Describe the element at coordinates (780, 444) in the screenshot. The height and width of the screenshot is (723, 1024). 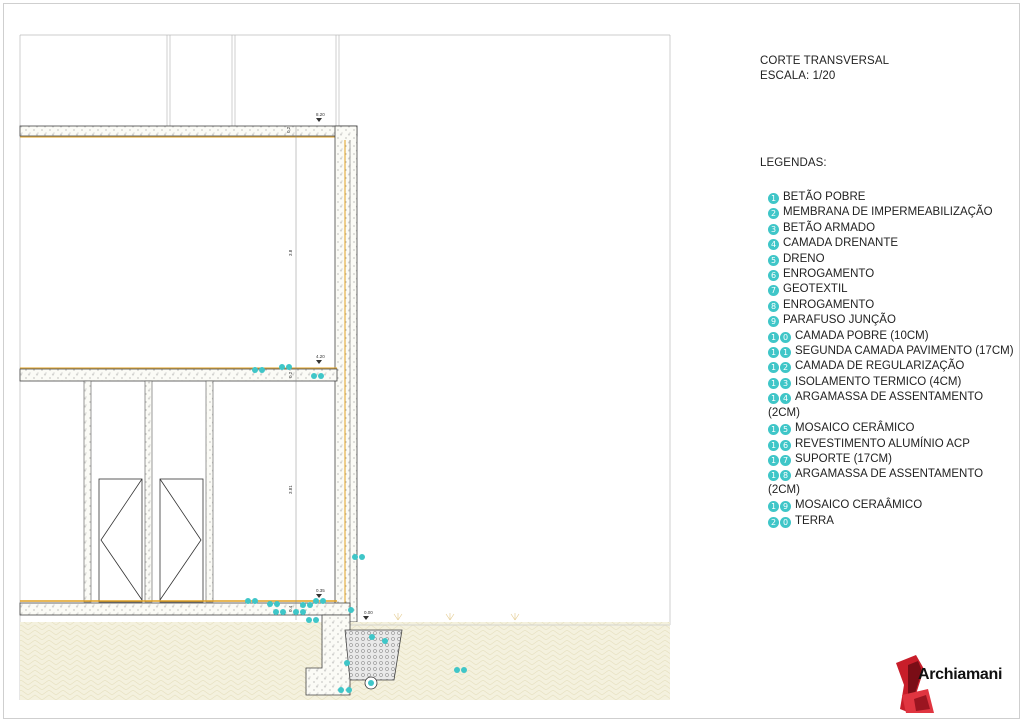
I see `legend-number-icon: 16` at that location.